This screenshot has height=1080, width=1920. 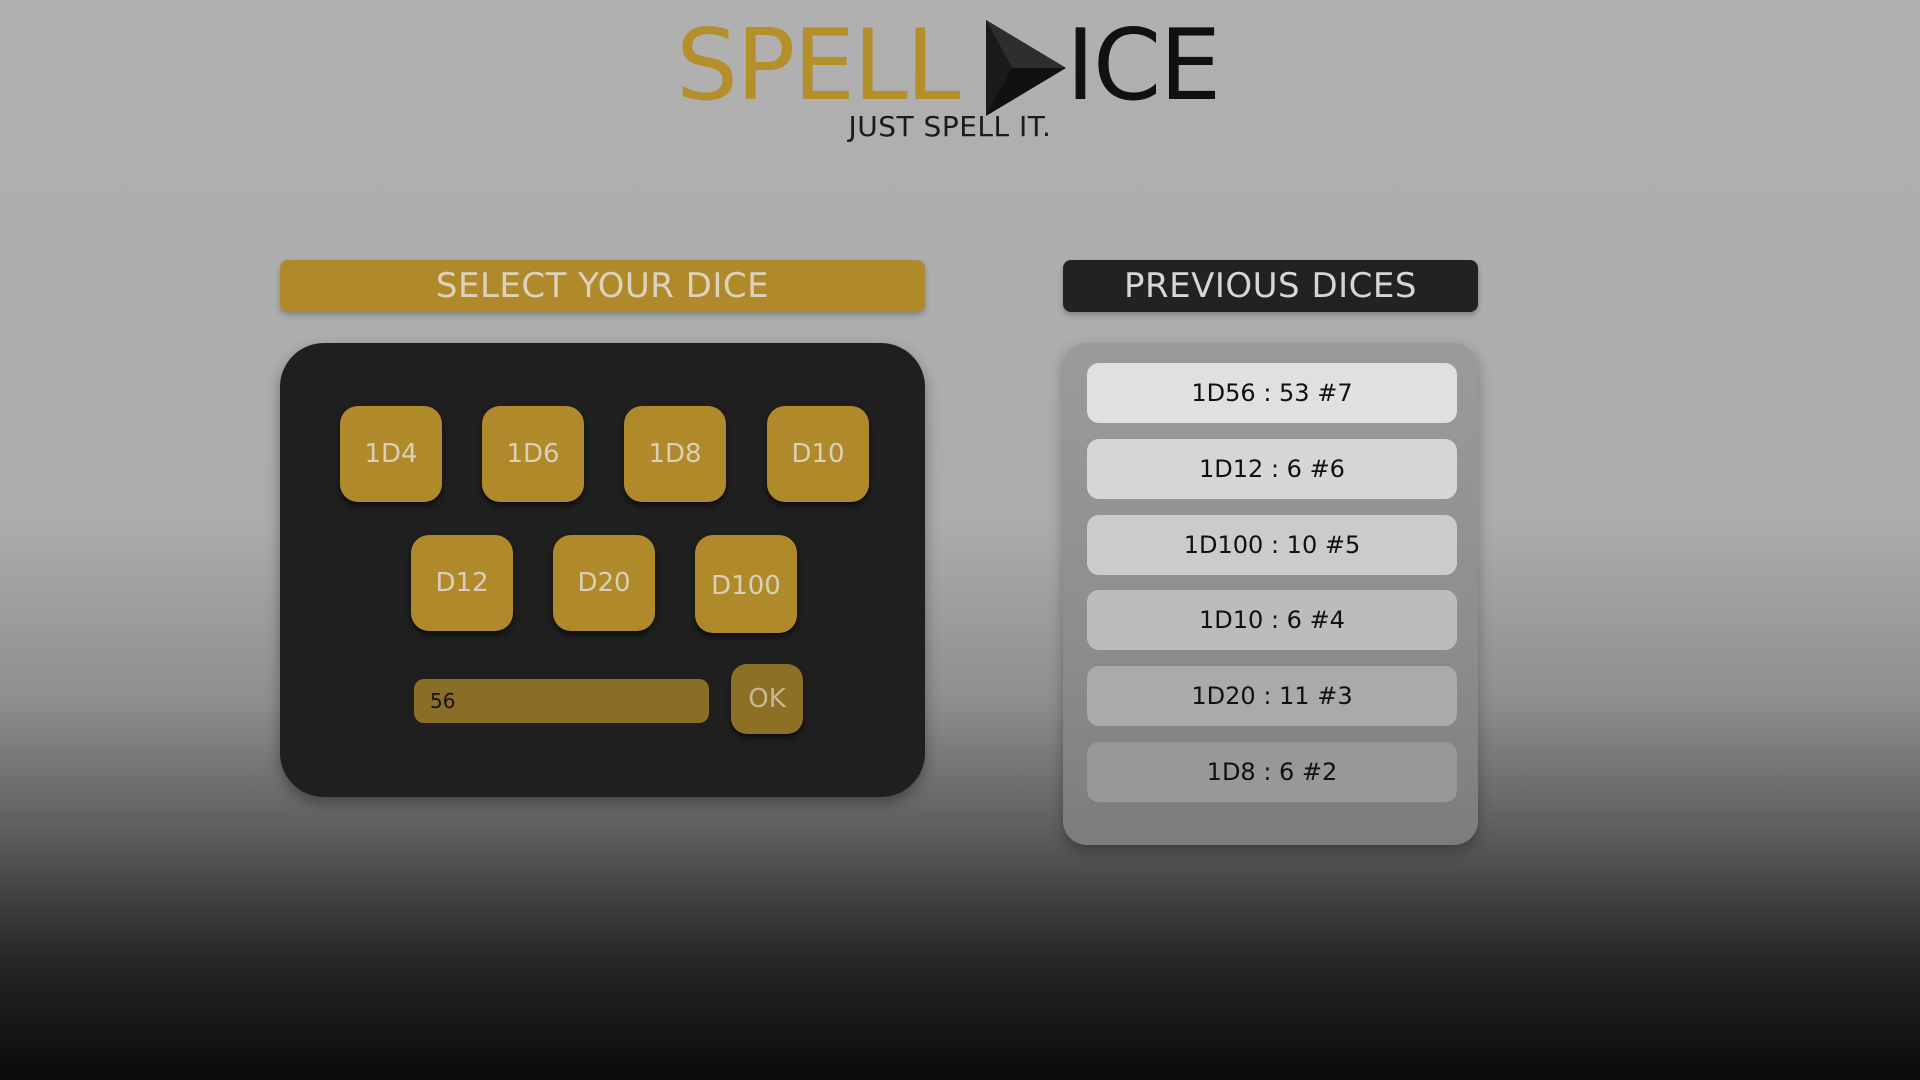 What do you see at coordinates (767, 699) in the screenshot?
I see `ok-button: OK` at bounding box center [767, 699].